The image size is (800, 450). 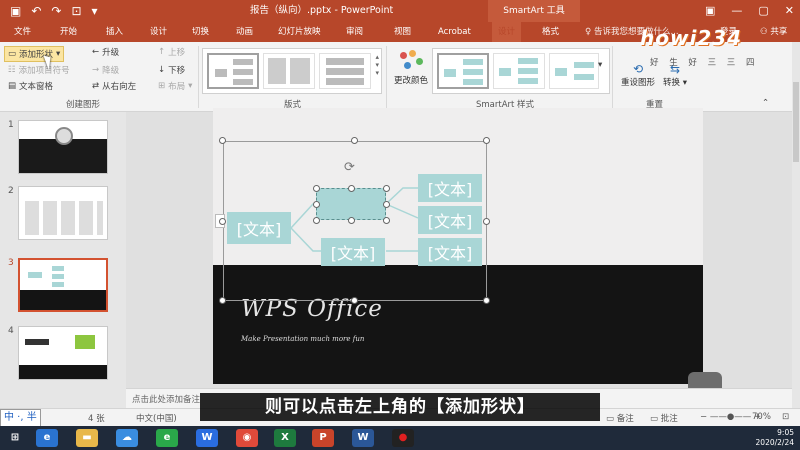 I want to click on tab-4: 切换, so click(x=200, y=32).